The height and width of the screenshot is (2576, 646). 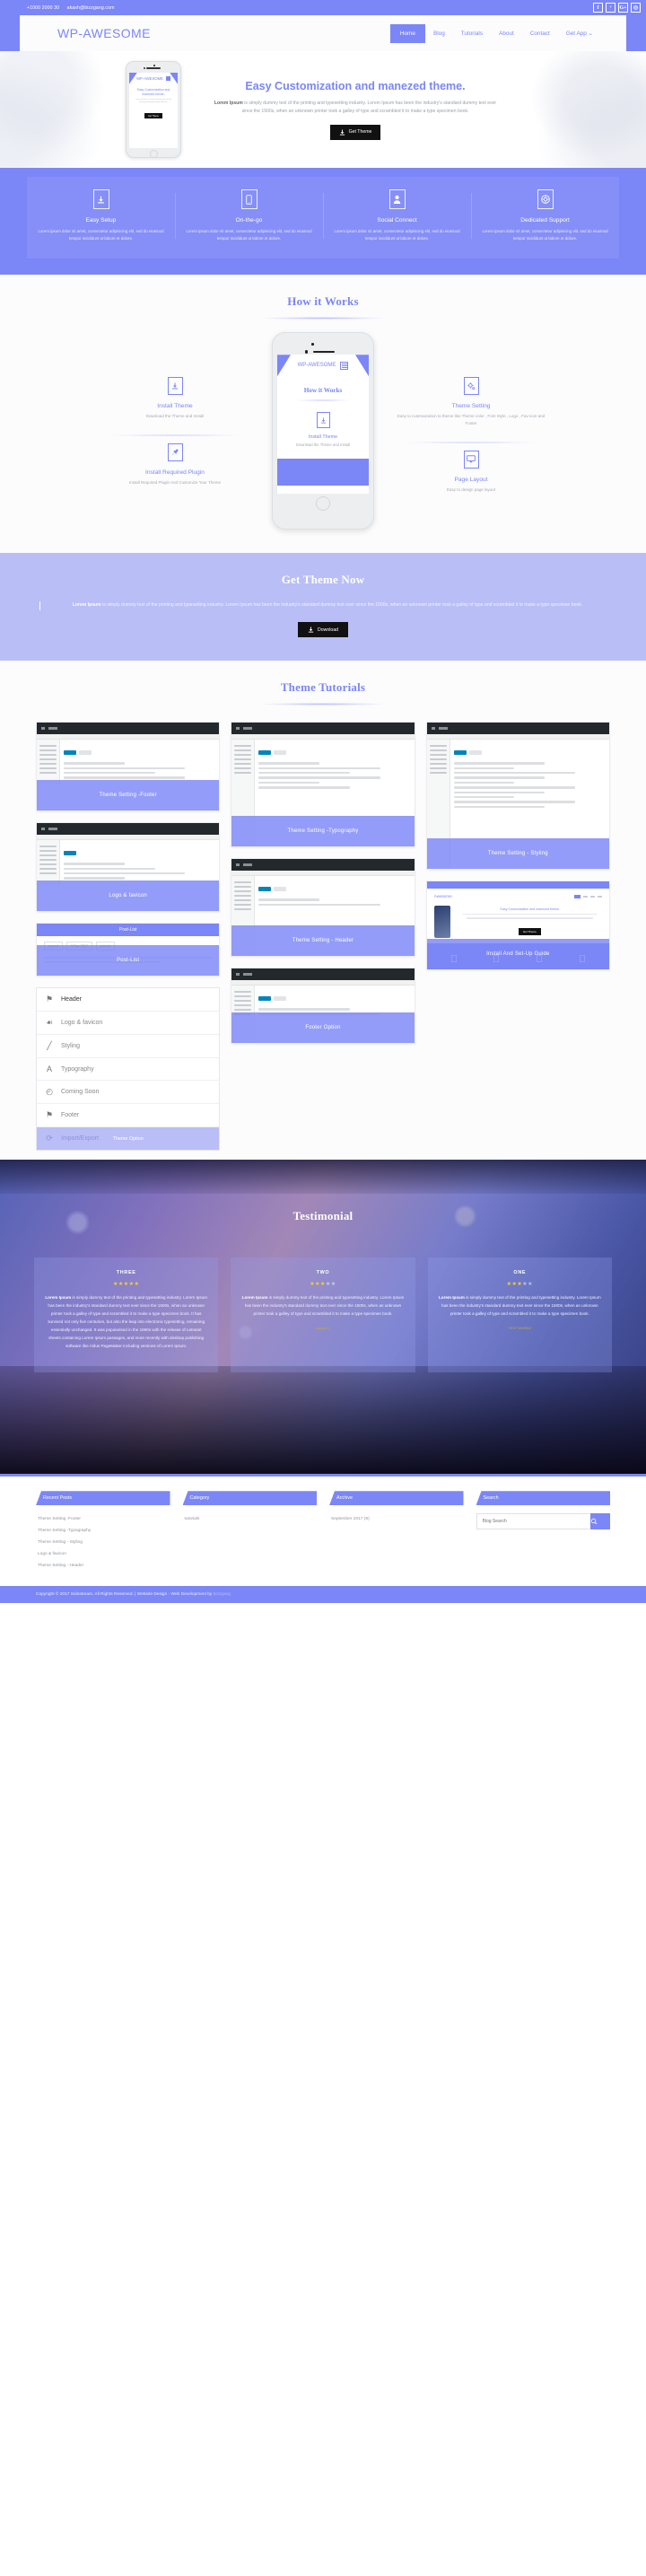 What do you see at coordinates (126, 1285) in the screenshot?
I see `rating-stars: ★★★★★` at bounding box center [126, 1285].